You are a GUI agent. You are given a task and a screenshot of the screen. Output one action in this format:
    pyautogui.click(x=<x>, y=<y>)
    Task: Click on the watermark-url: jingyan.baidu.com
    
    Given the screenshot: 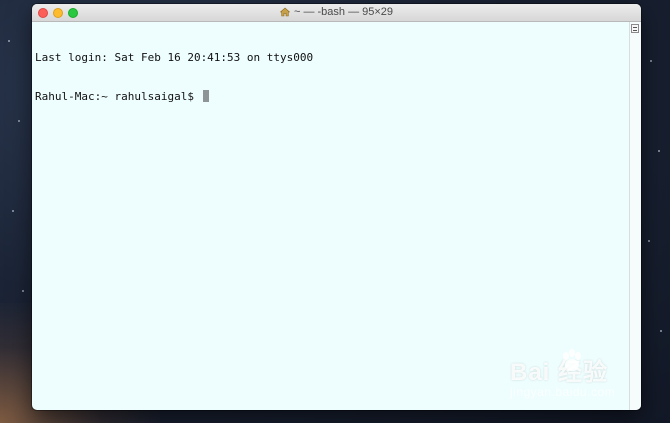 What is the action you would take?
    pyautogui.click(x=563, y=392)
    